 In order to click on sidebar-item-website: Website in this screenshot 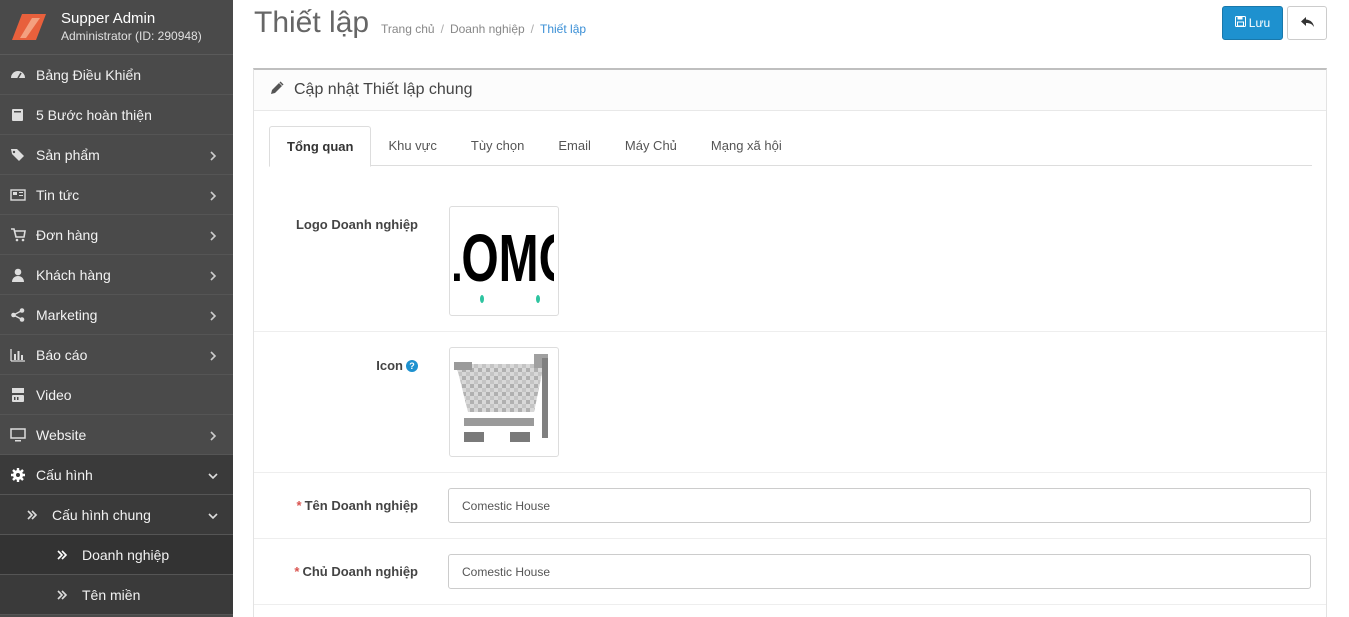, I will do `click(116, 435)`.